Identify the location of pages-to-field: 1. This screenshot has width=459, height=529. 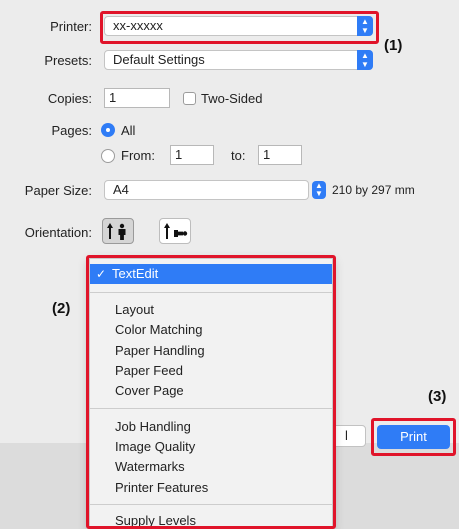
(280, 155).